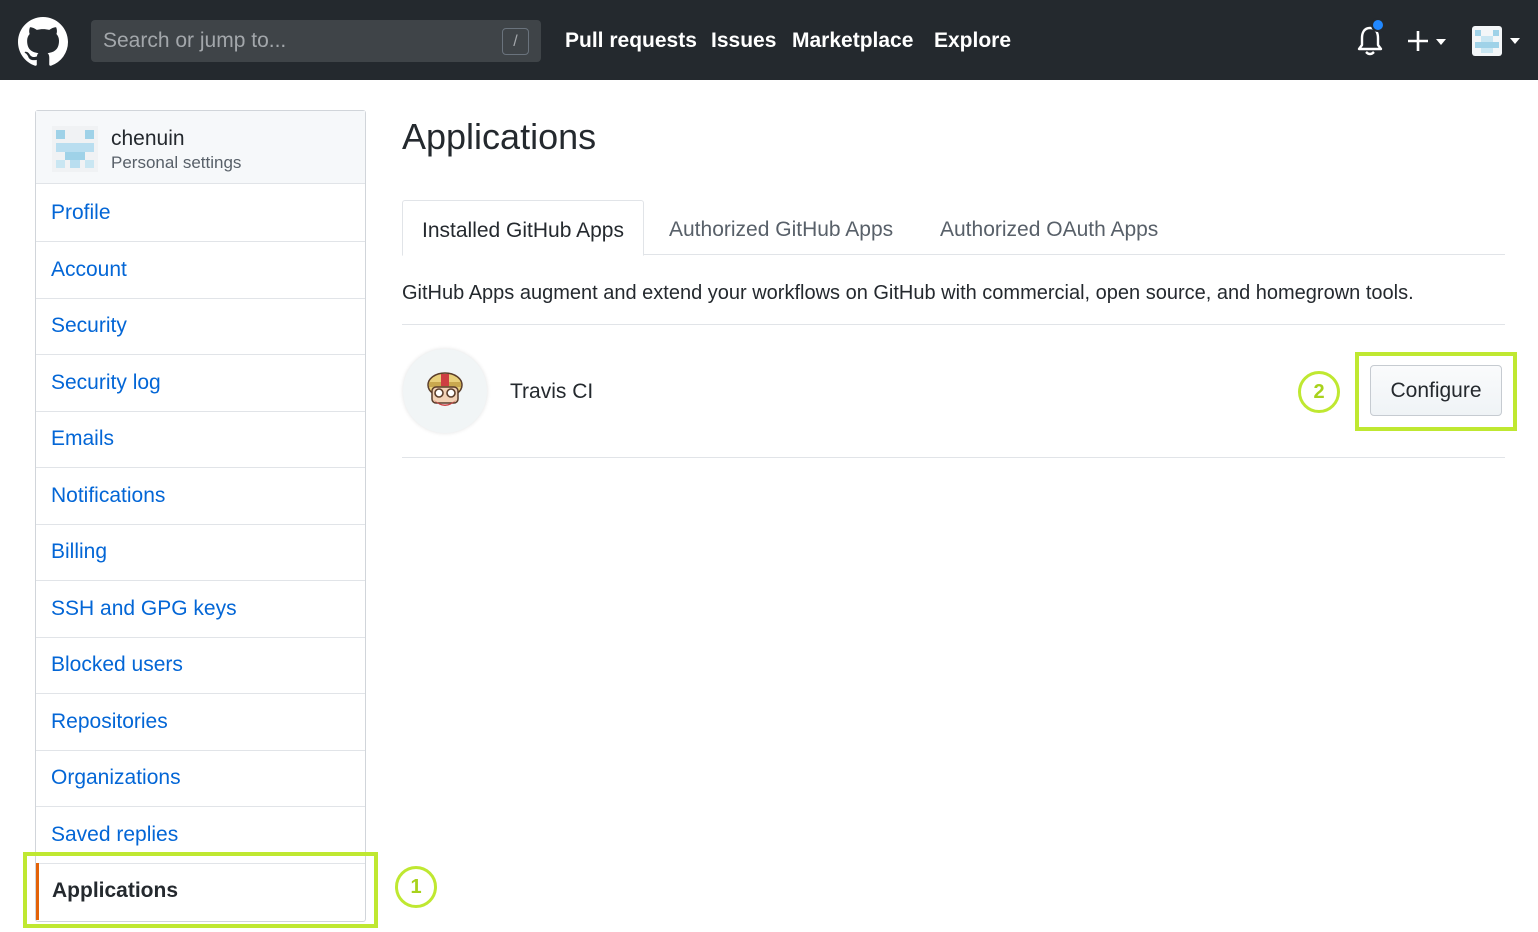 The image size is (1538, 932). Describe the element at coordinates (515, 41) in the screenshot. I see `shortcut-hint: /` at that location.